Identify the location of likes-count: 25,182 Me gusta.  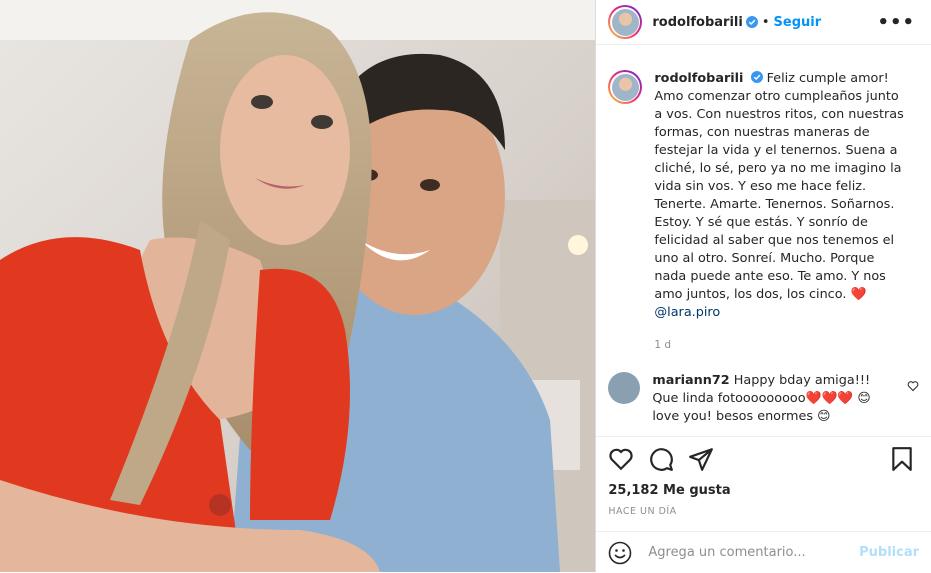
(669, 490).